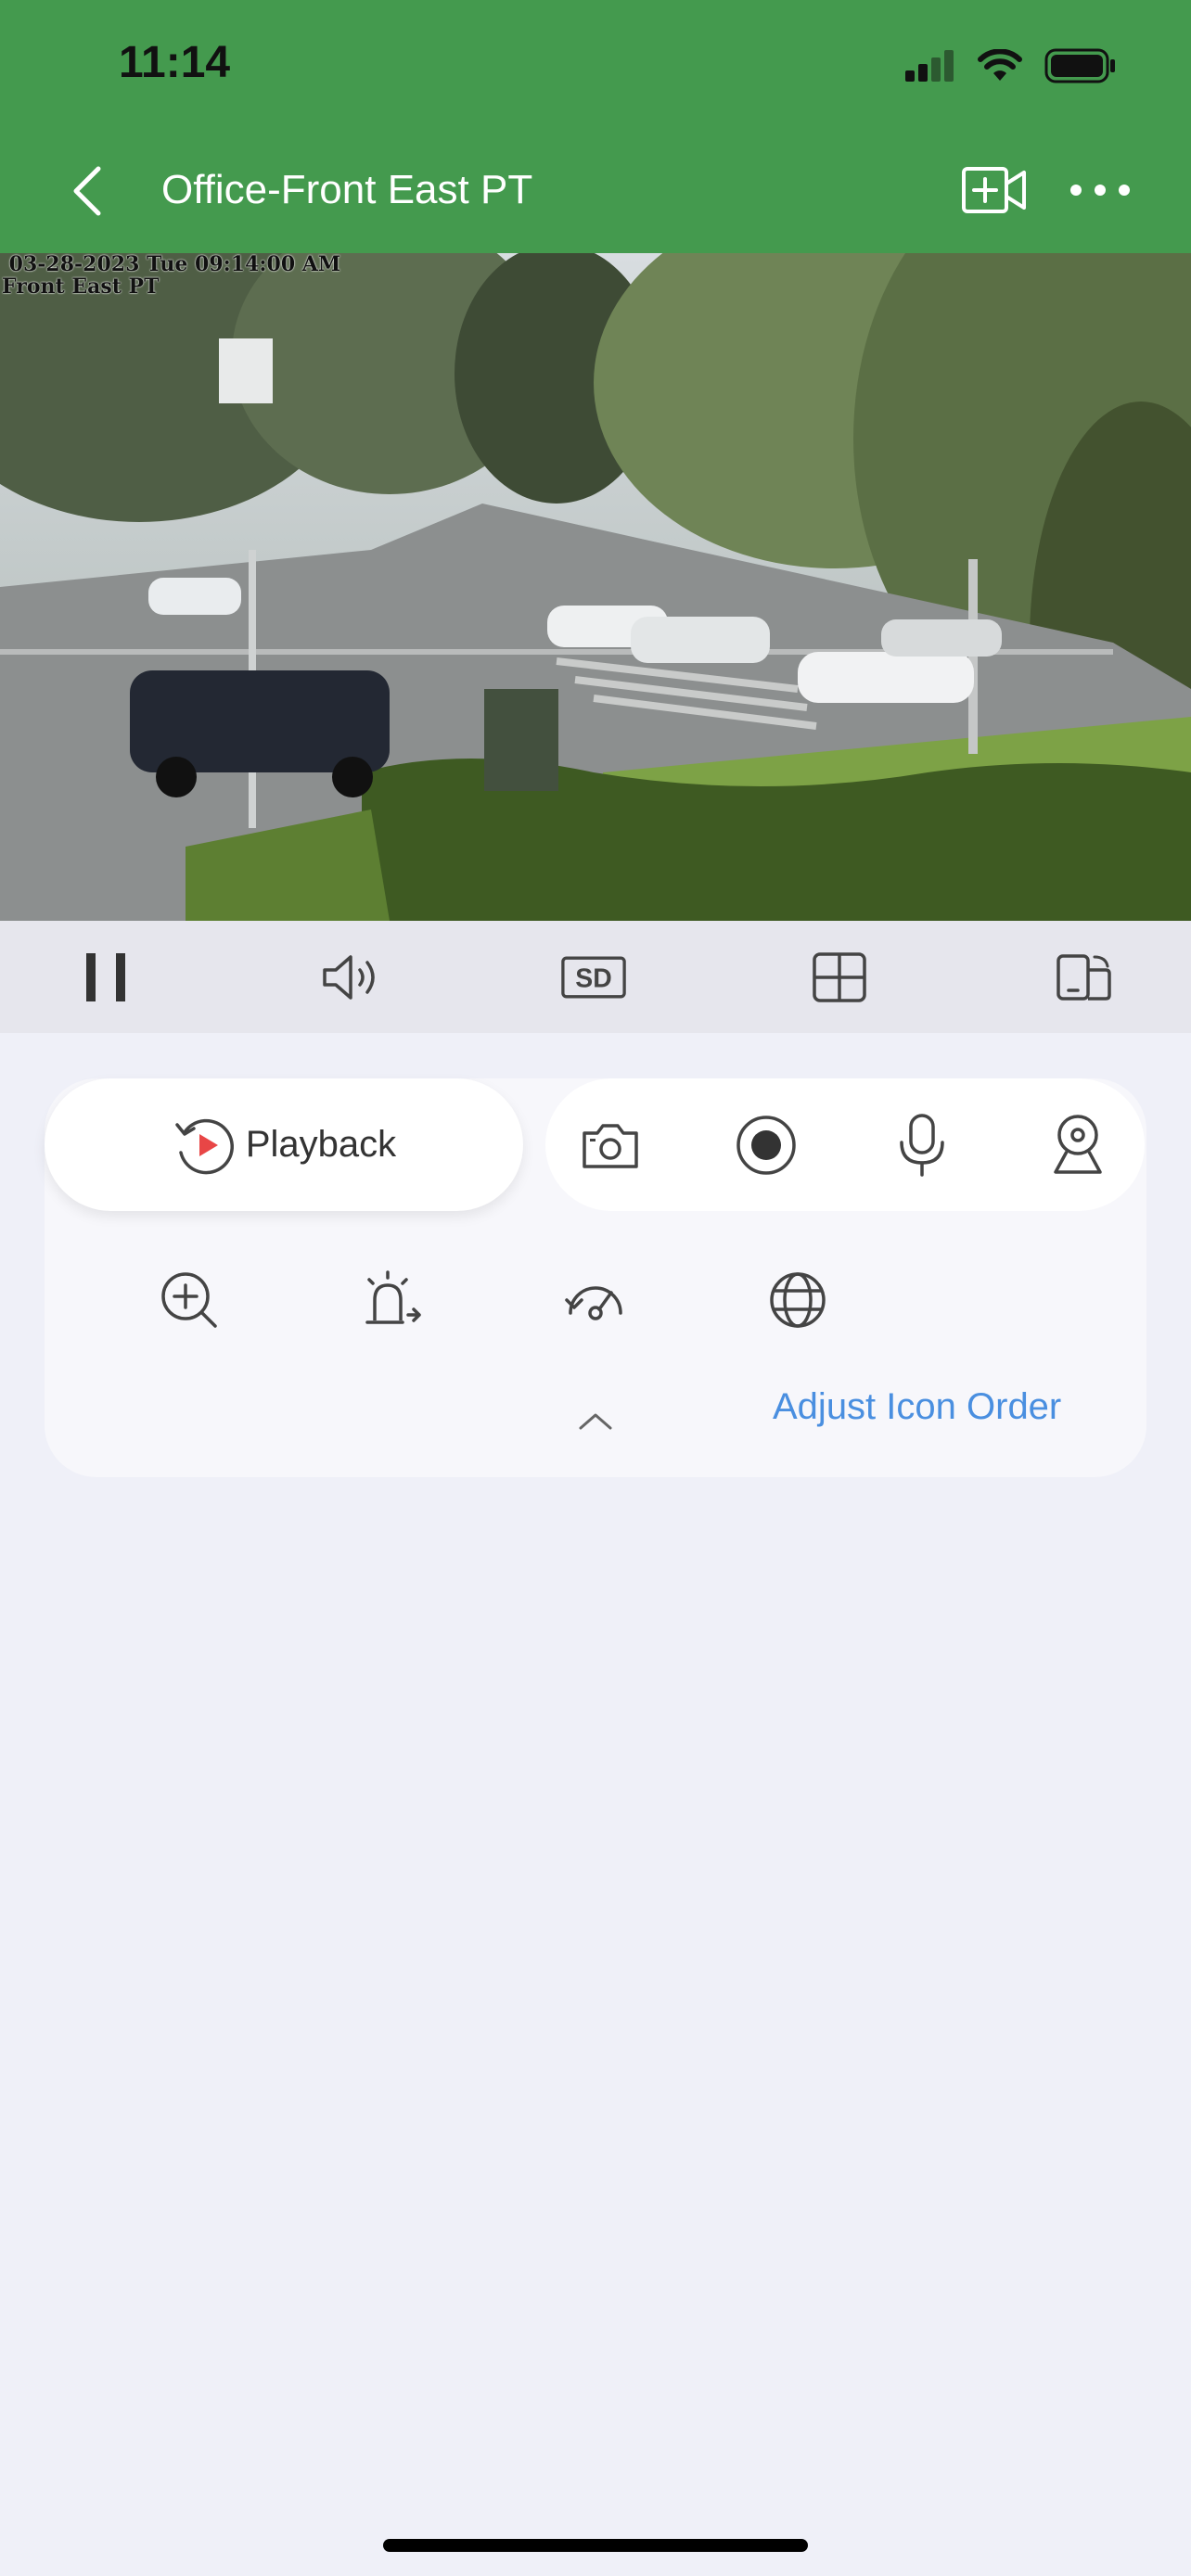 Image resolution: width=1191 pixels, height=2576 pixels. I want to click on home-indicator, so click(595, 2545).